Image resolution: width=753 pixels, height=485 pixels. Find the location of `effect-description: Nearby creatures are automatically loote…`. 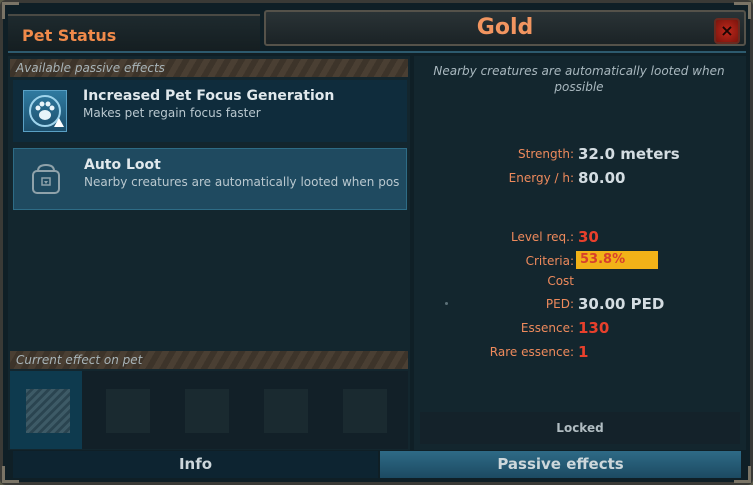

effect-description: Nearby creatures are automatically loote… is located at coordinates (242, 182).